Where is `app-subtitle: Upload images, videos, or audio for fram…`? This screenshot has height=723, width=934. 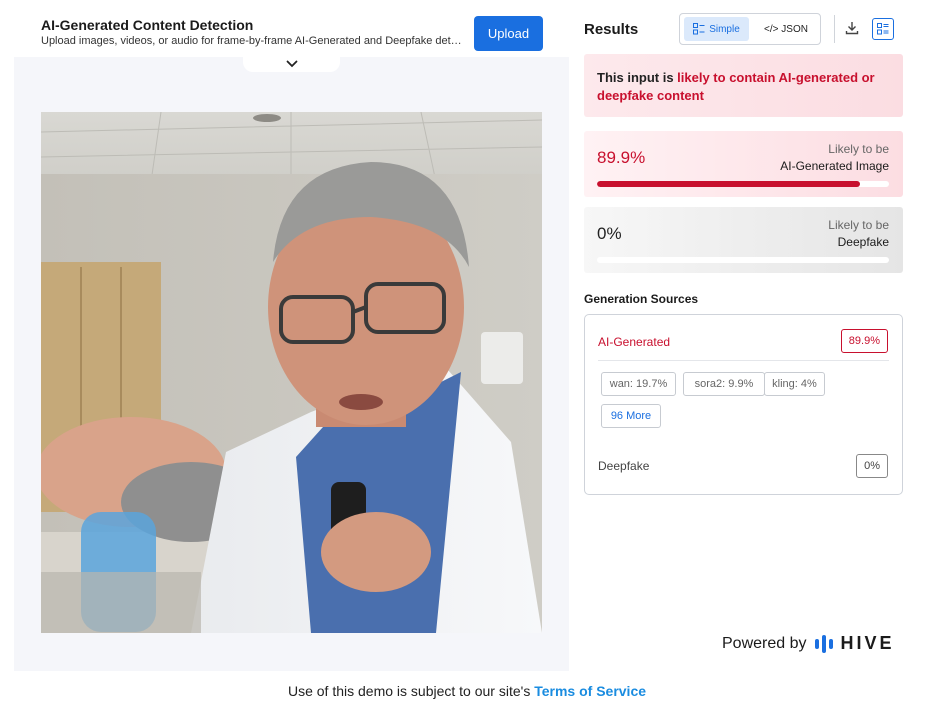 app-subtitle: Upload images, videos, or audio for fram… is located at coordinates (253, 41).